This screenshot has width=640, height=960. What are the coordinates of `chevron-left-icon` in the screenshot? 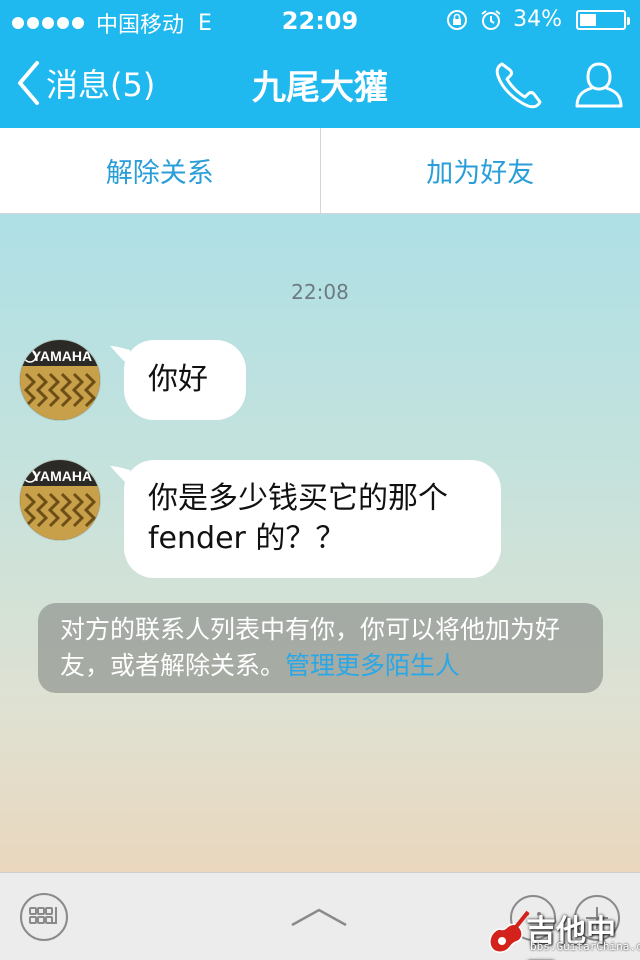 It's located at (28, 83).